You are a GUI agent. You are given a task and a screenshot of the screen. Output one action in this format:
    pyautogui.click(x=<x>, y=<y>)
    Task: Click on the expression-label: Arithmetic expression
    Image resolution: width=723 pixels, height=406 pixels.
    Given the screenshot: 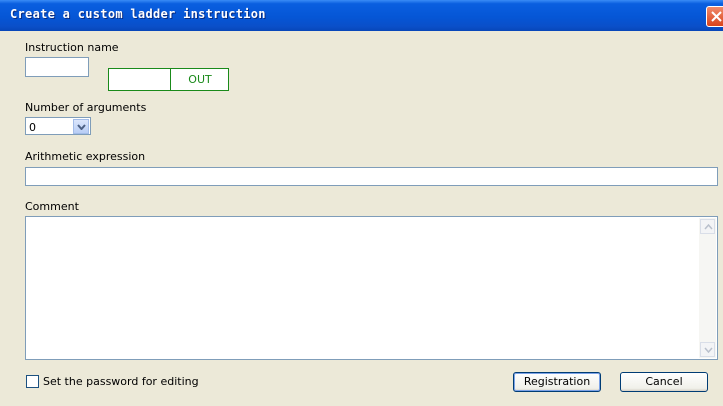 What is the action you would take?
    pyautogui.click(x=85, y=156)
    